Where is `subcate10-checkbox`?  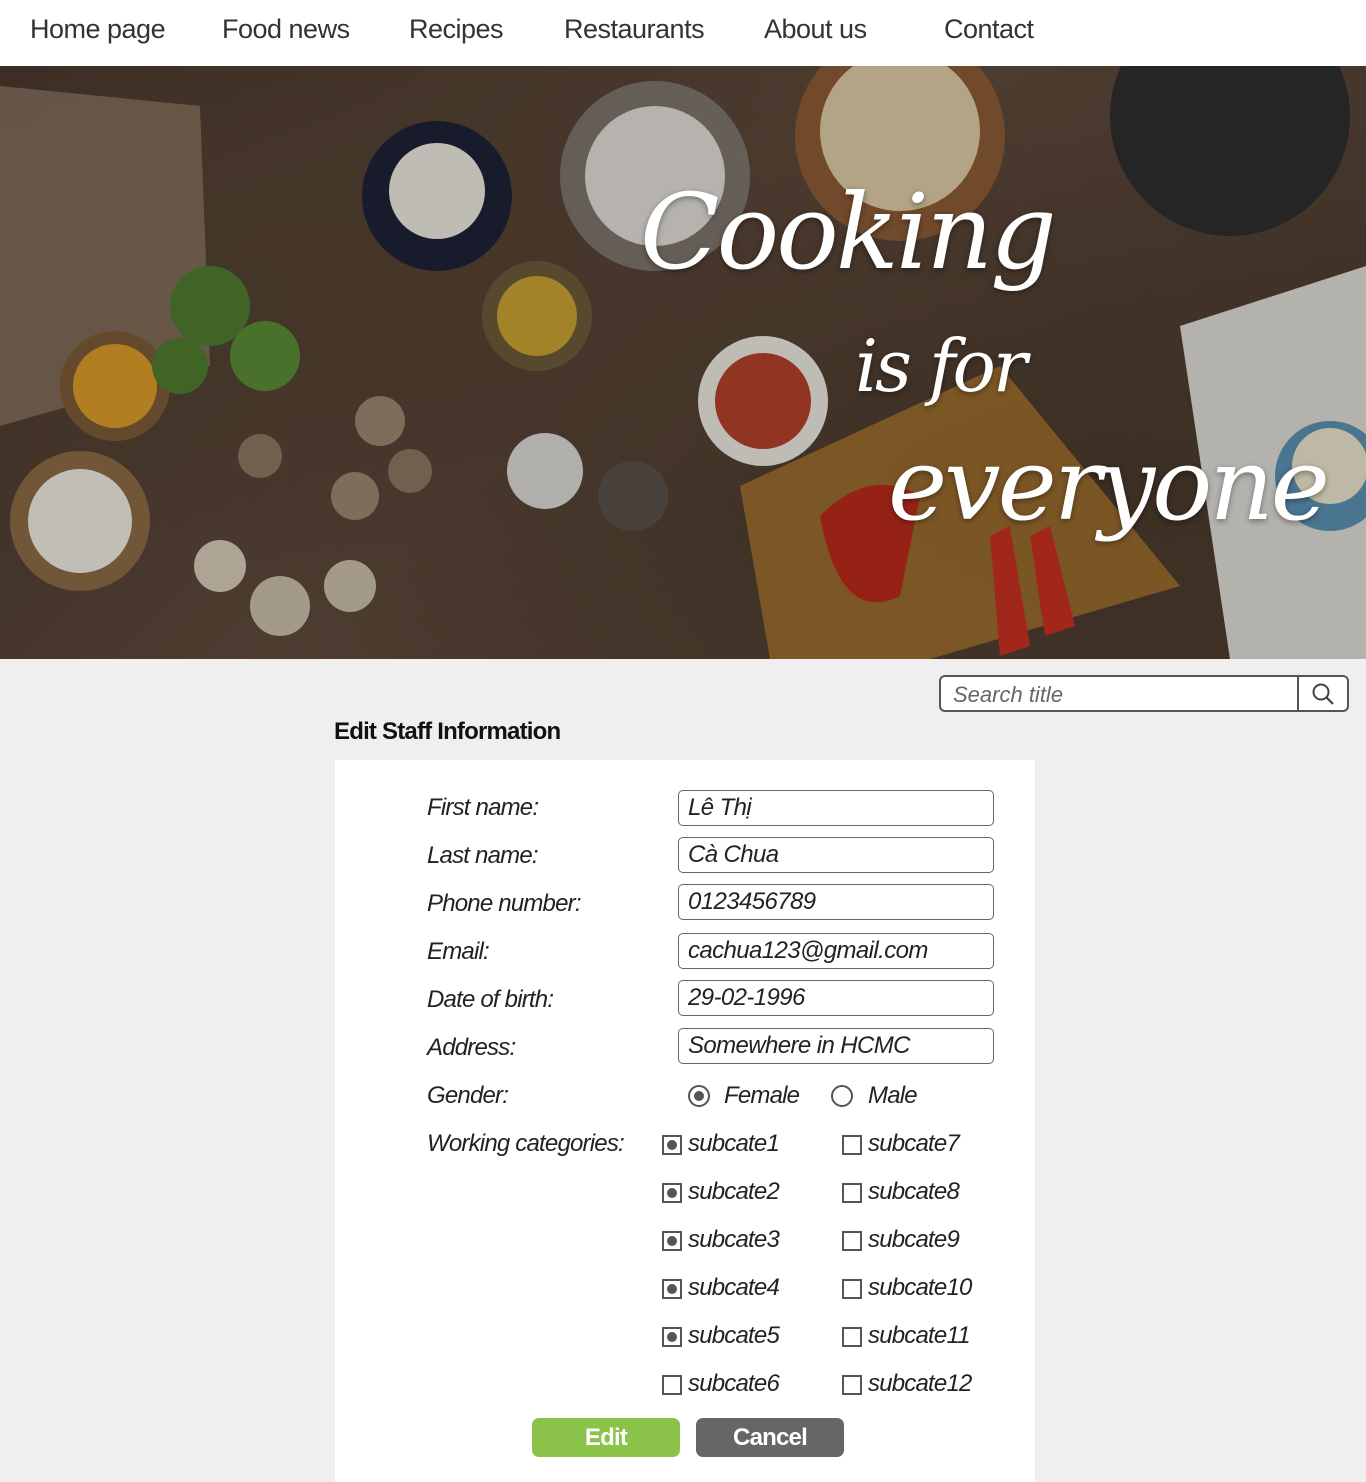 subcate10-checkbox is located at coordinates (852, 1289).